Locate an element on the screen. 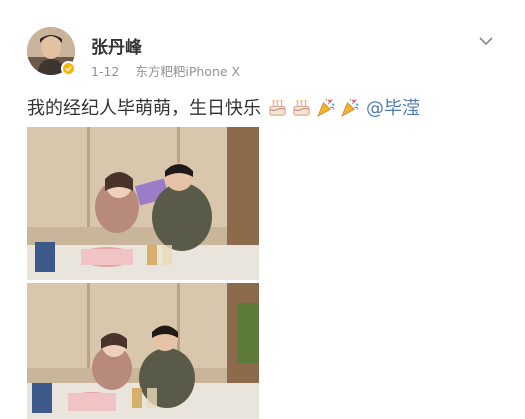 This screenshot has width=525, height=419. post-text: 我的经纪人毕萌萌，生日快乐 is located at coordinates (144, 108).